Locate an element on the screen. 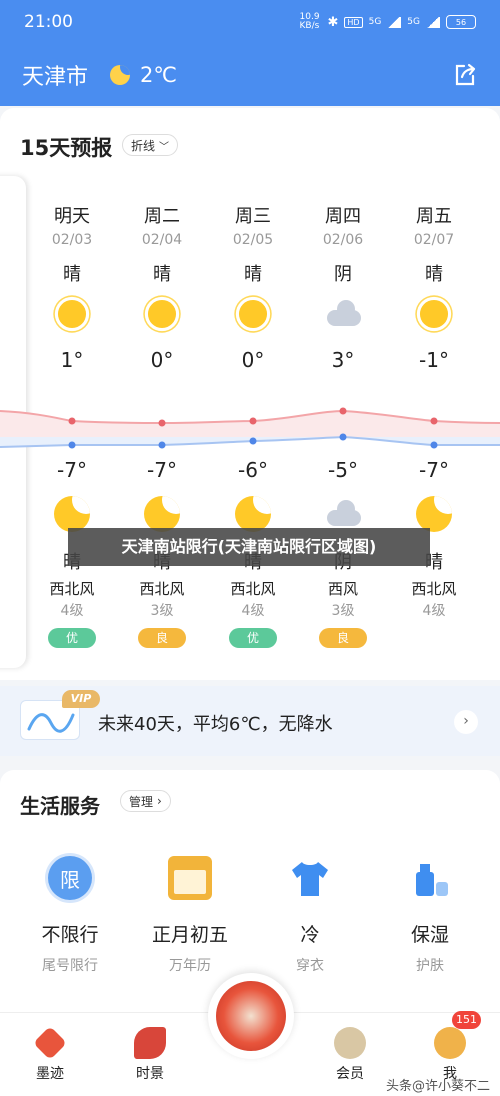 This screenshot has height=1096, width=500. tab-moji: 墨迹 is located at coordinates (50, 1054).